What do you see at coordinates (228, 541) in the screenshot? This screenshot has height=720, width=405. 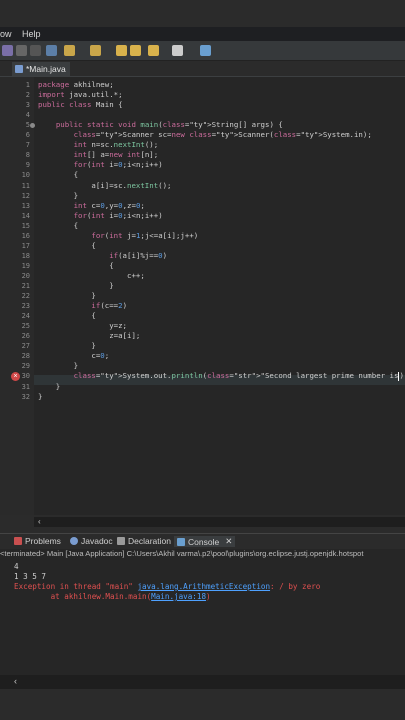 I see `close-icon: ✕` at bounding box center [228, 541].